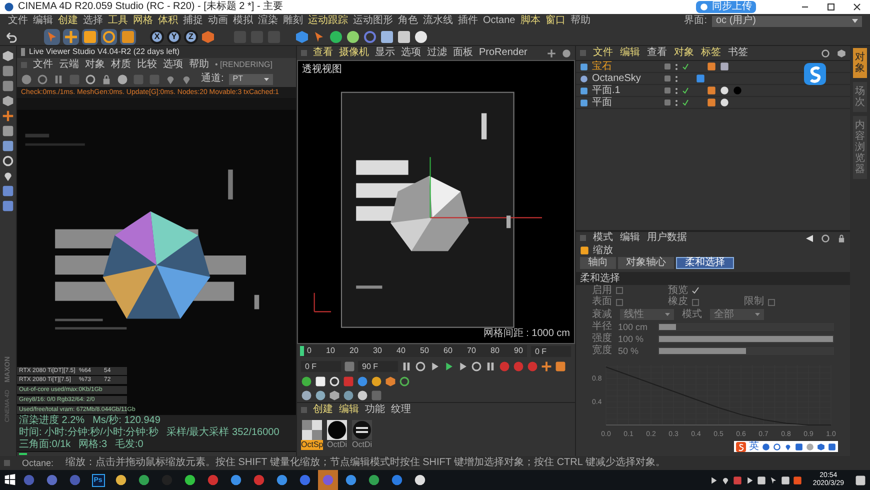  What do you see at coordinates (42, 79) in the screenshot?
I see `refresh-icon` at bounding box center [42, 79].